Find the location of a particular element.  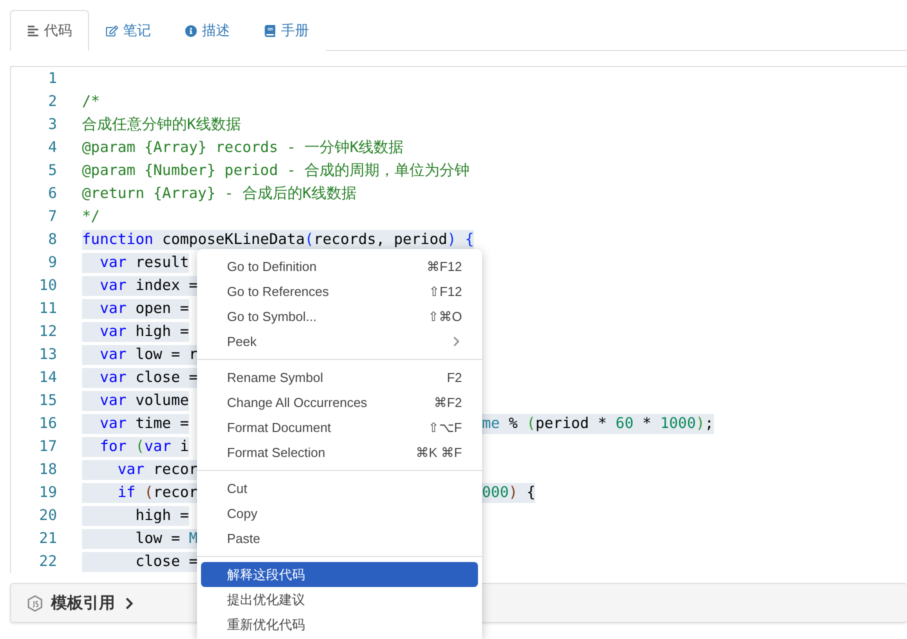

footer-title: 模板引用 is located at coordinates (83, 604).